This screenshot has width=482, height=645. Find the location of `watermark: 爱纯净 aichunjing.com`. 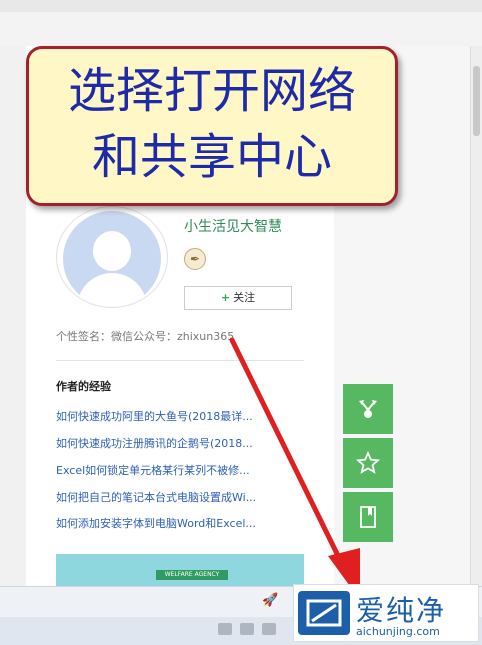

watermark: 爱纯净 aichunjing.com is located at coordinates (386, 613).